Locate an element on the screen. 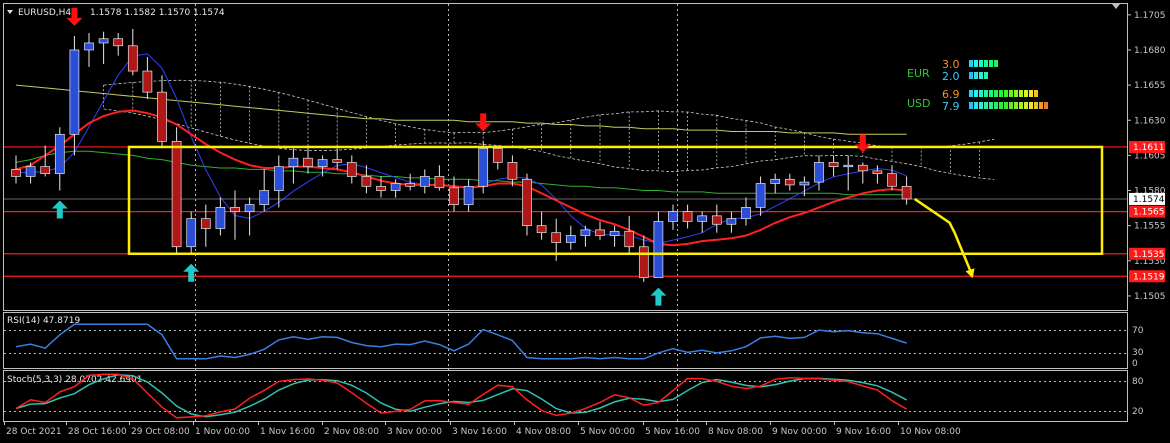 This screenshot has width=1170, height=443. stoch-title: Stoch(5,3,3) 28.0702 42.6901 is located at coordinates (74, 380).